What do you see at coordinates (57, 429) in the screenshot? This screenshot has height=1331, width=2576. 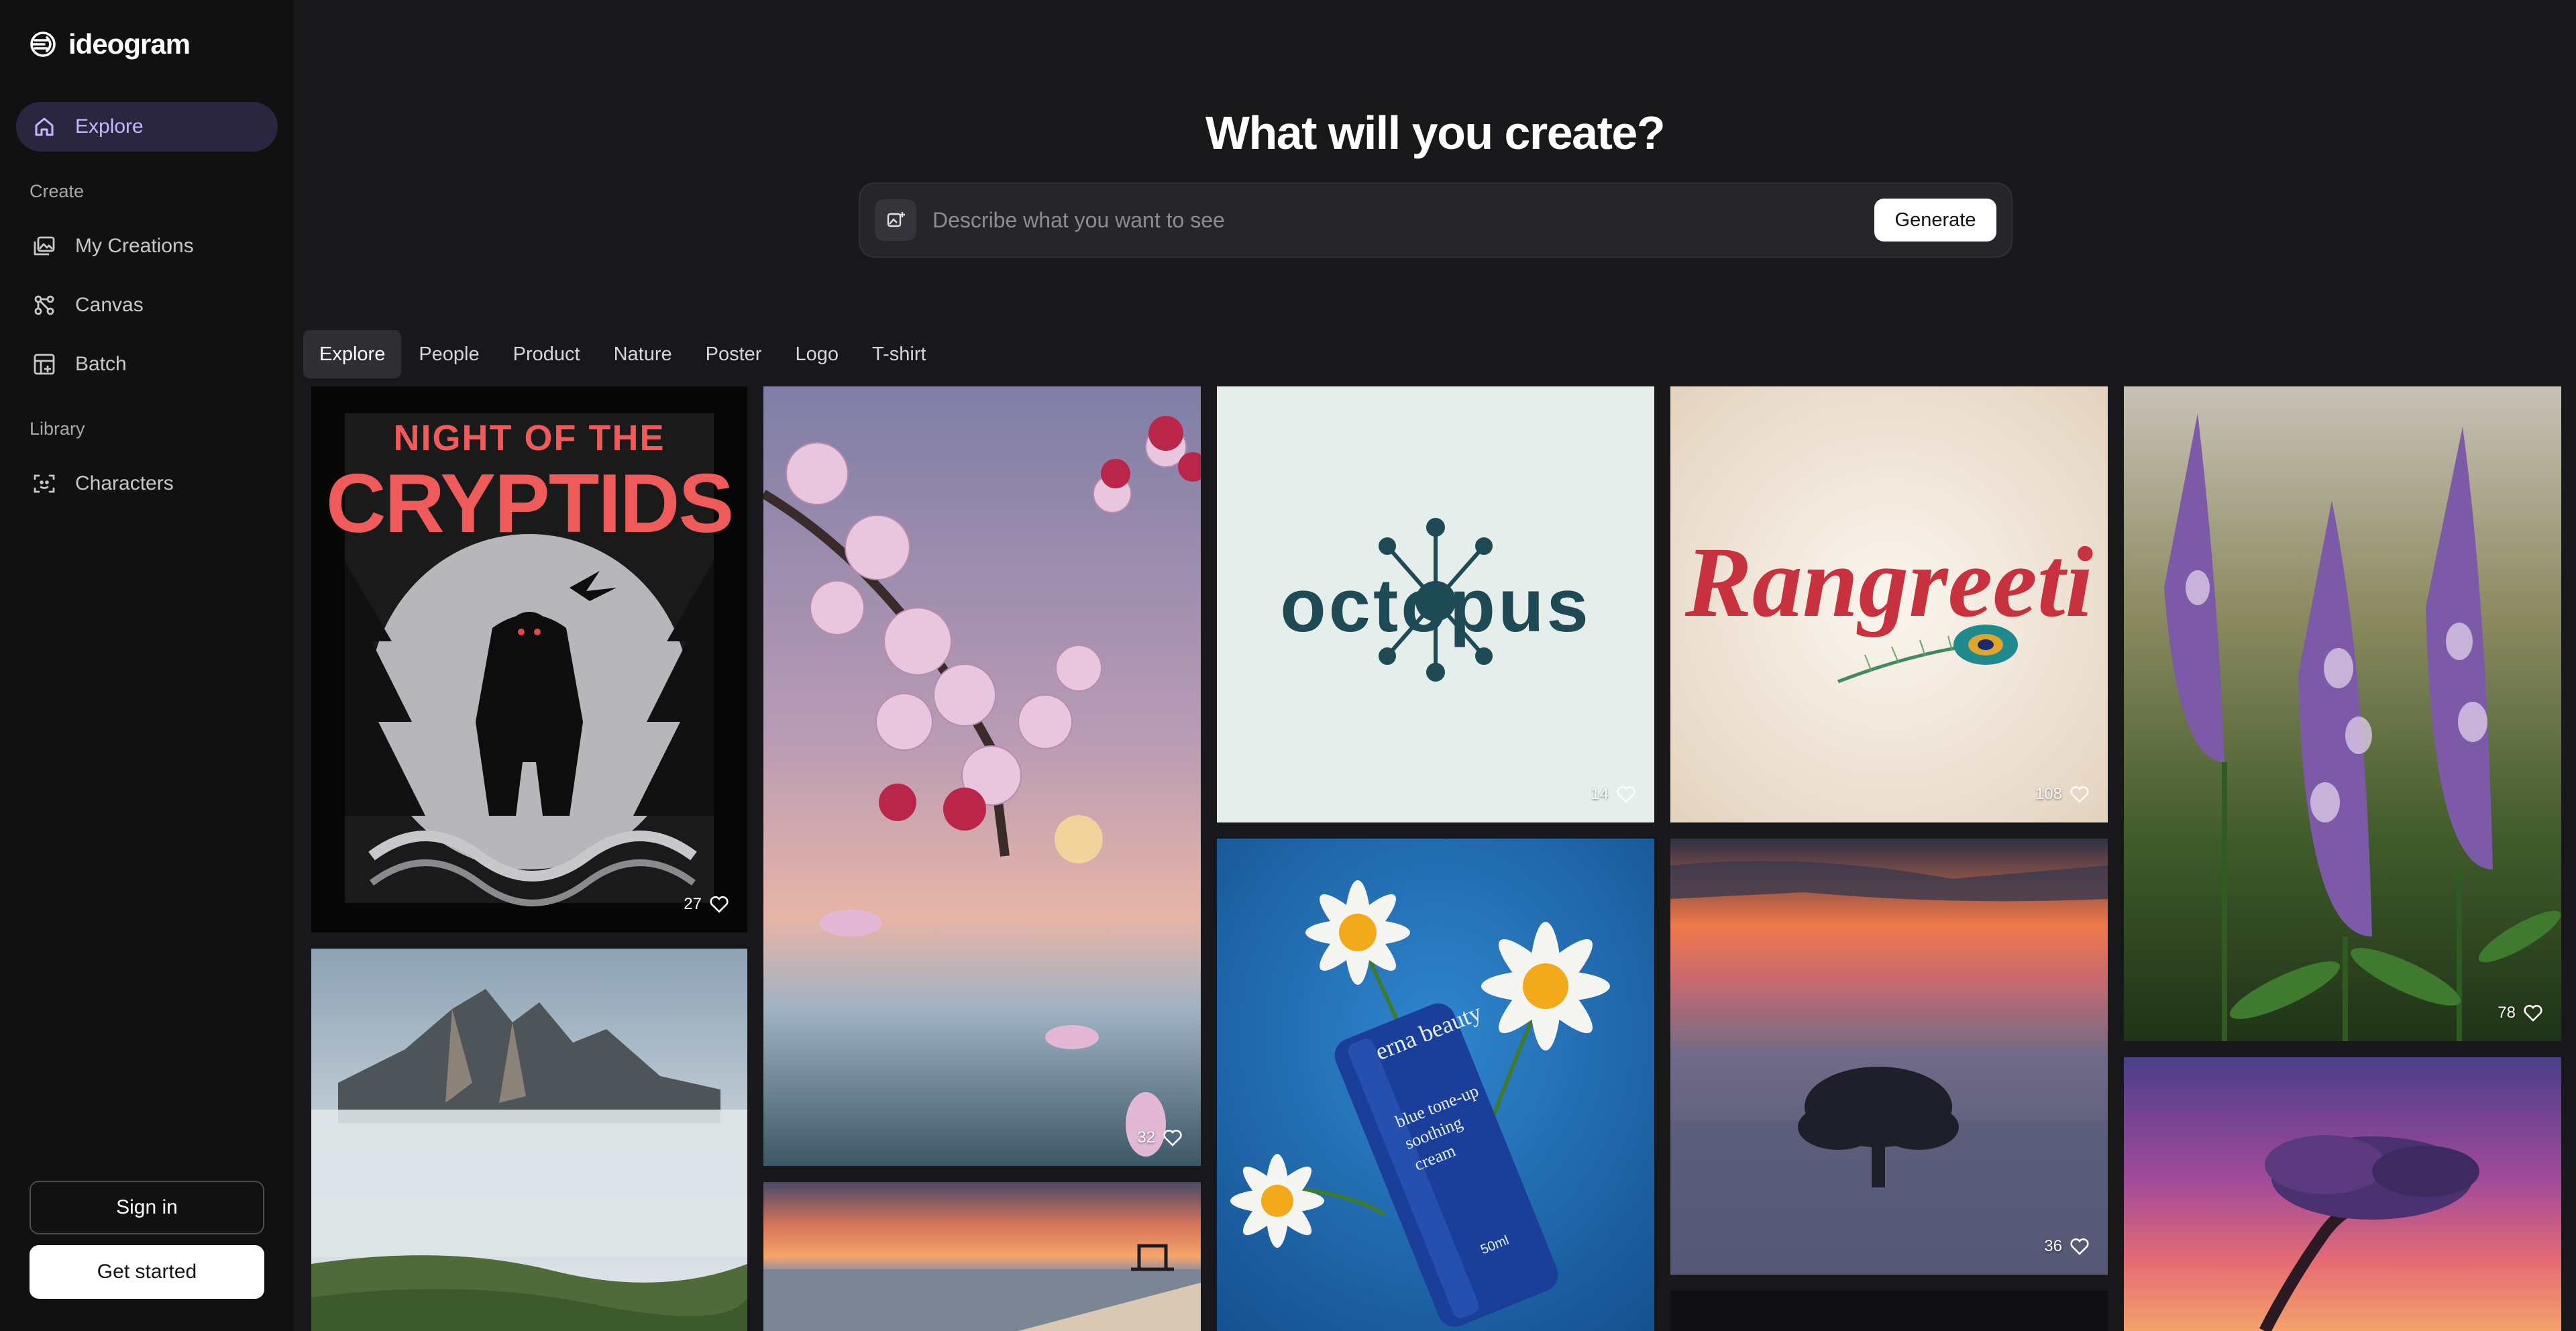 I see `section-library-heading: Library` at bounding box center [57, 429].